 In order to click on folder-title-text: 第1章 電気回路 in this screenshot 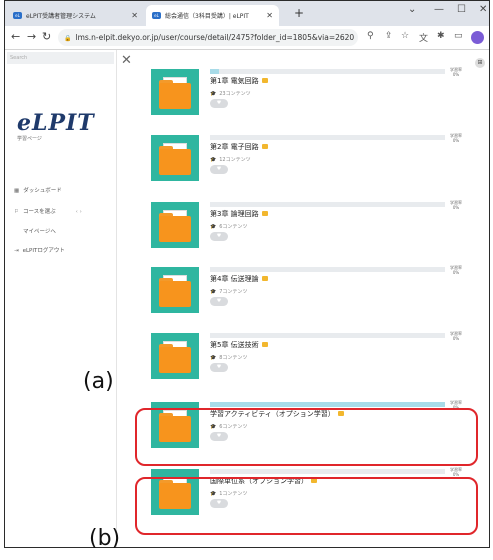, I will do `click(234, 81)`.